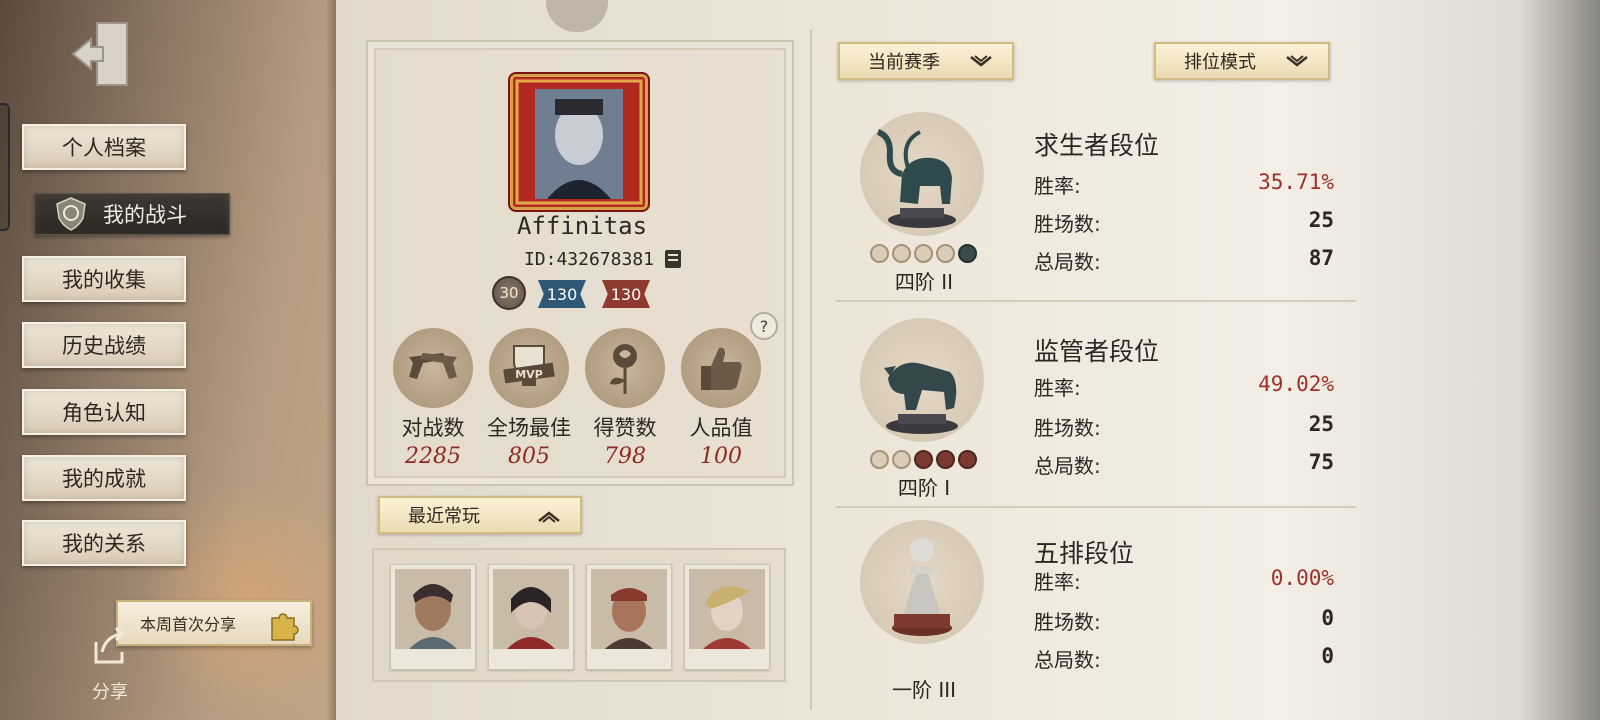 This screenshot has height=720, width=1600. What do you see at coordinates (588, 259) in the screenshot?
I see `user-id: ID:432678381` at bounding box center [588, 259].